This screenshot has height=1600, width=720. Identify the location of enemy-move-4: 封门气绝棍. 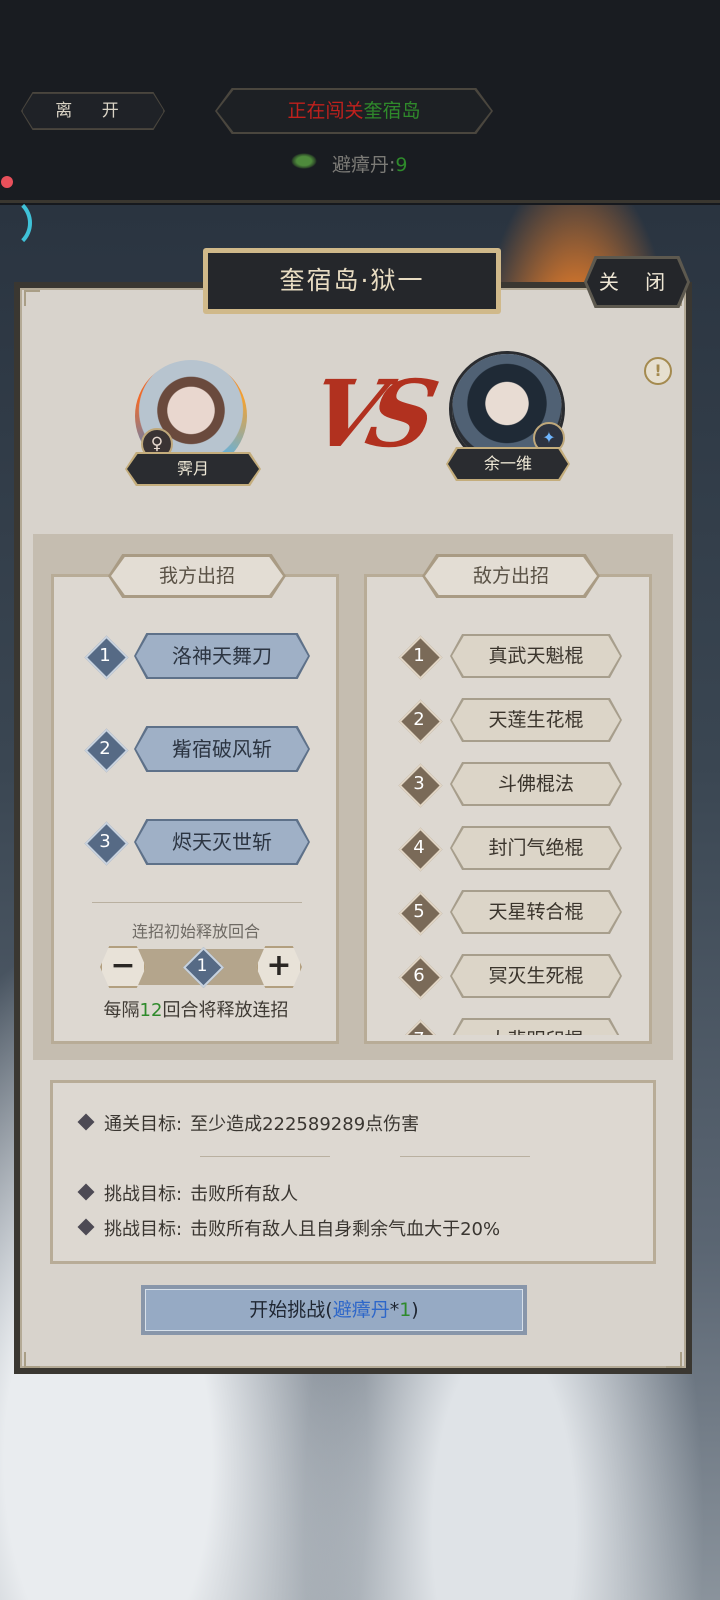
(536, 848).